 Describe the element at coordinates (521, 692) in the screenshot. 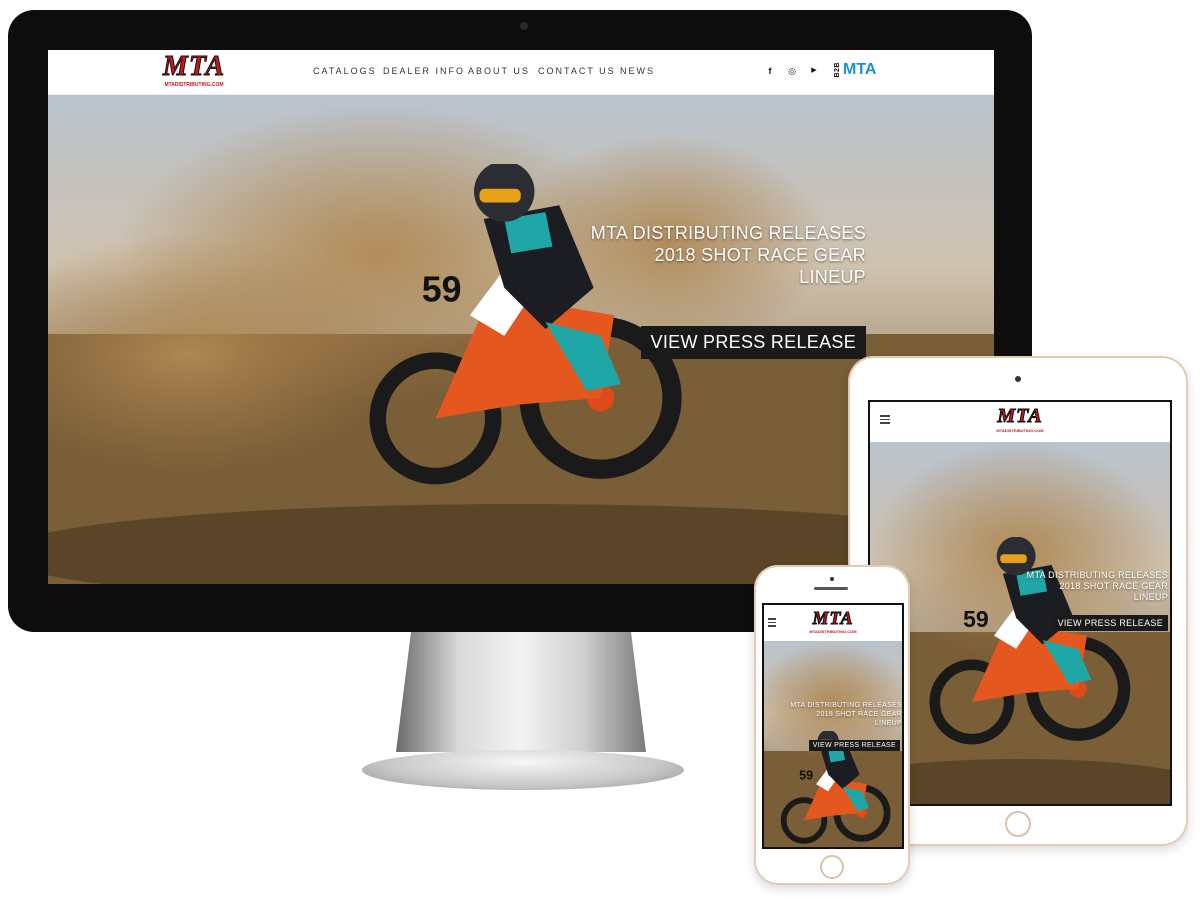

I see `monitor-stand` at that location.